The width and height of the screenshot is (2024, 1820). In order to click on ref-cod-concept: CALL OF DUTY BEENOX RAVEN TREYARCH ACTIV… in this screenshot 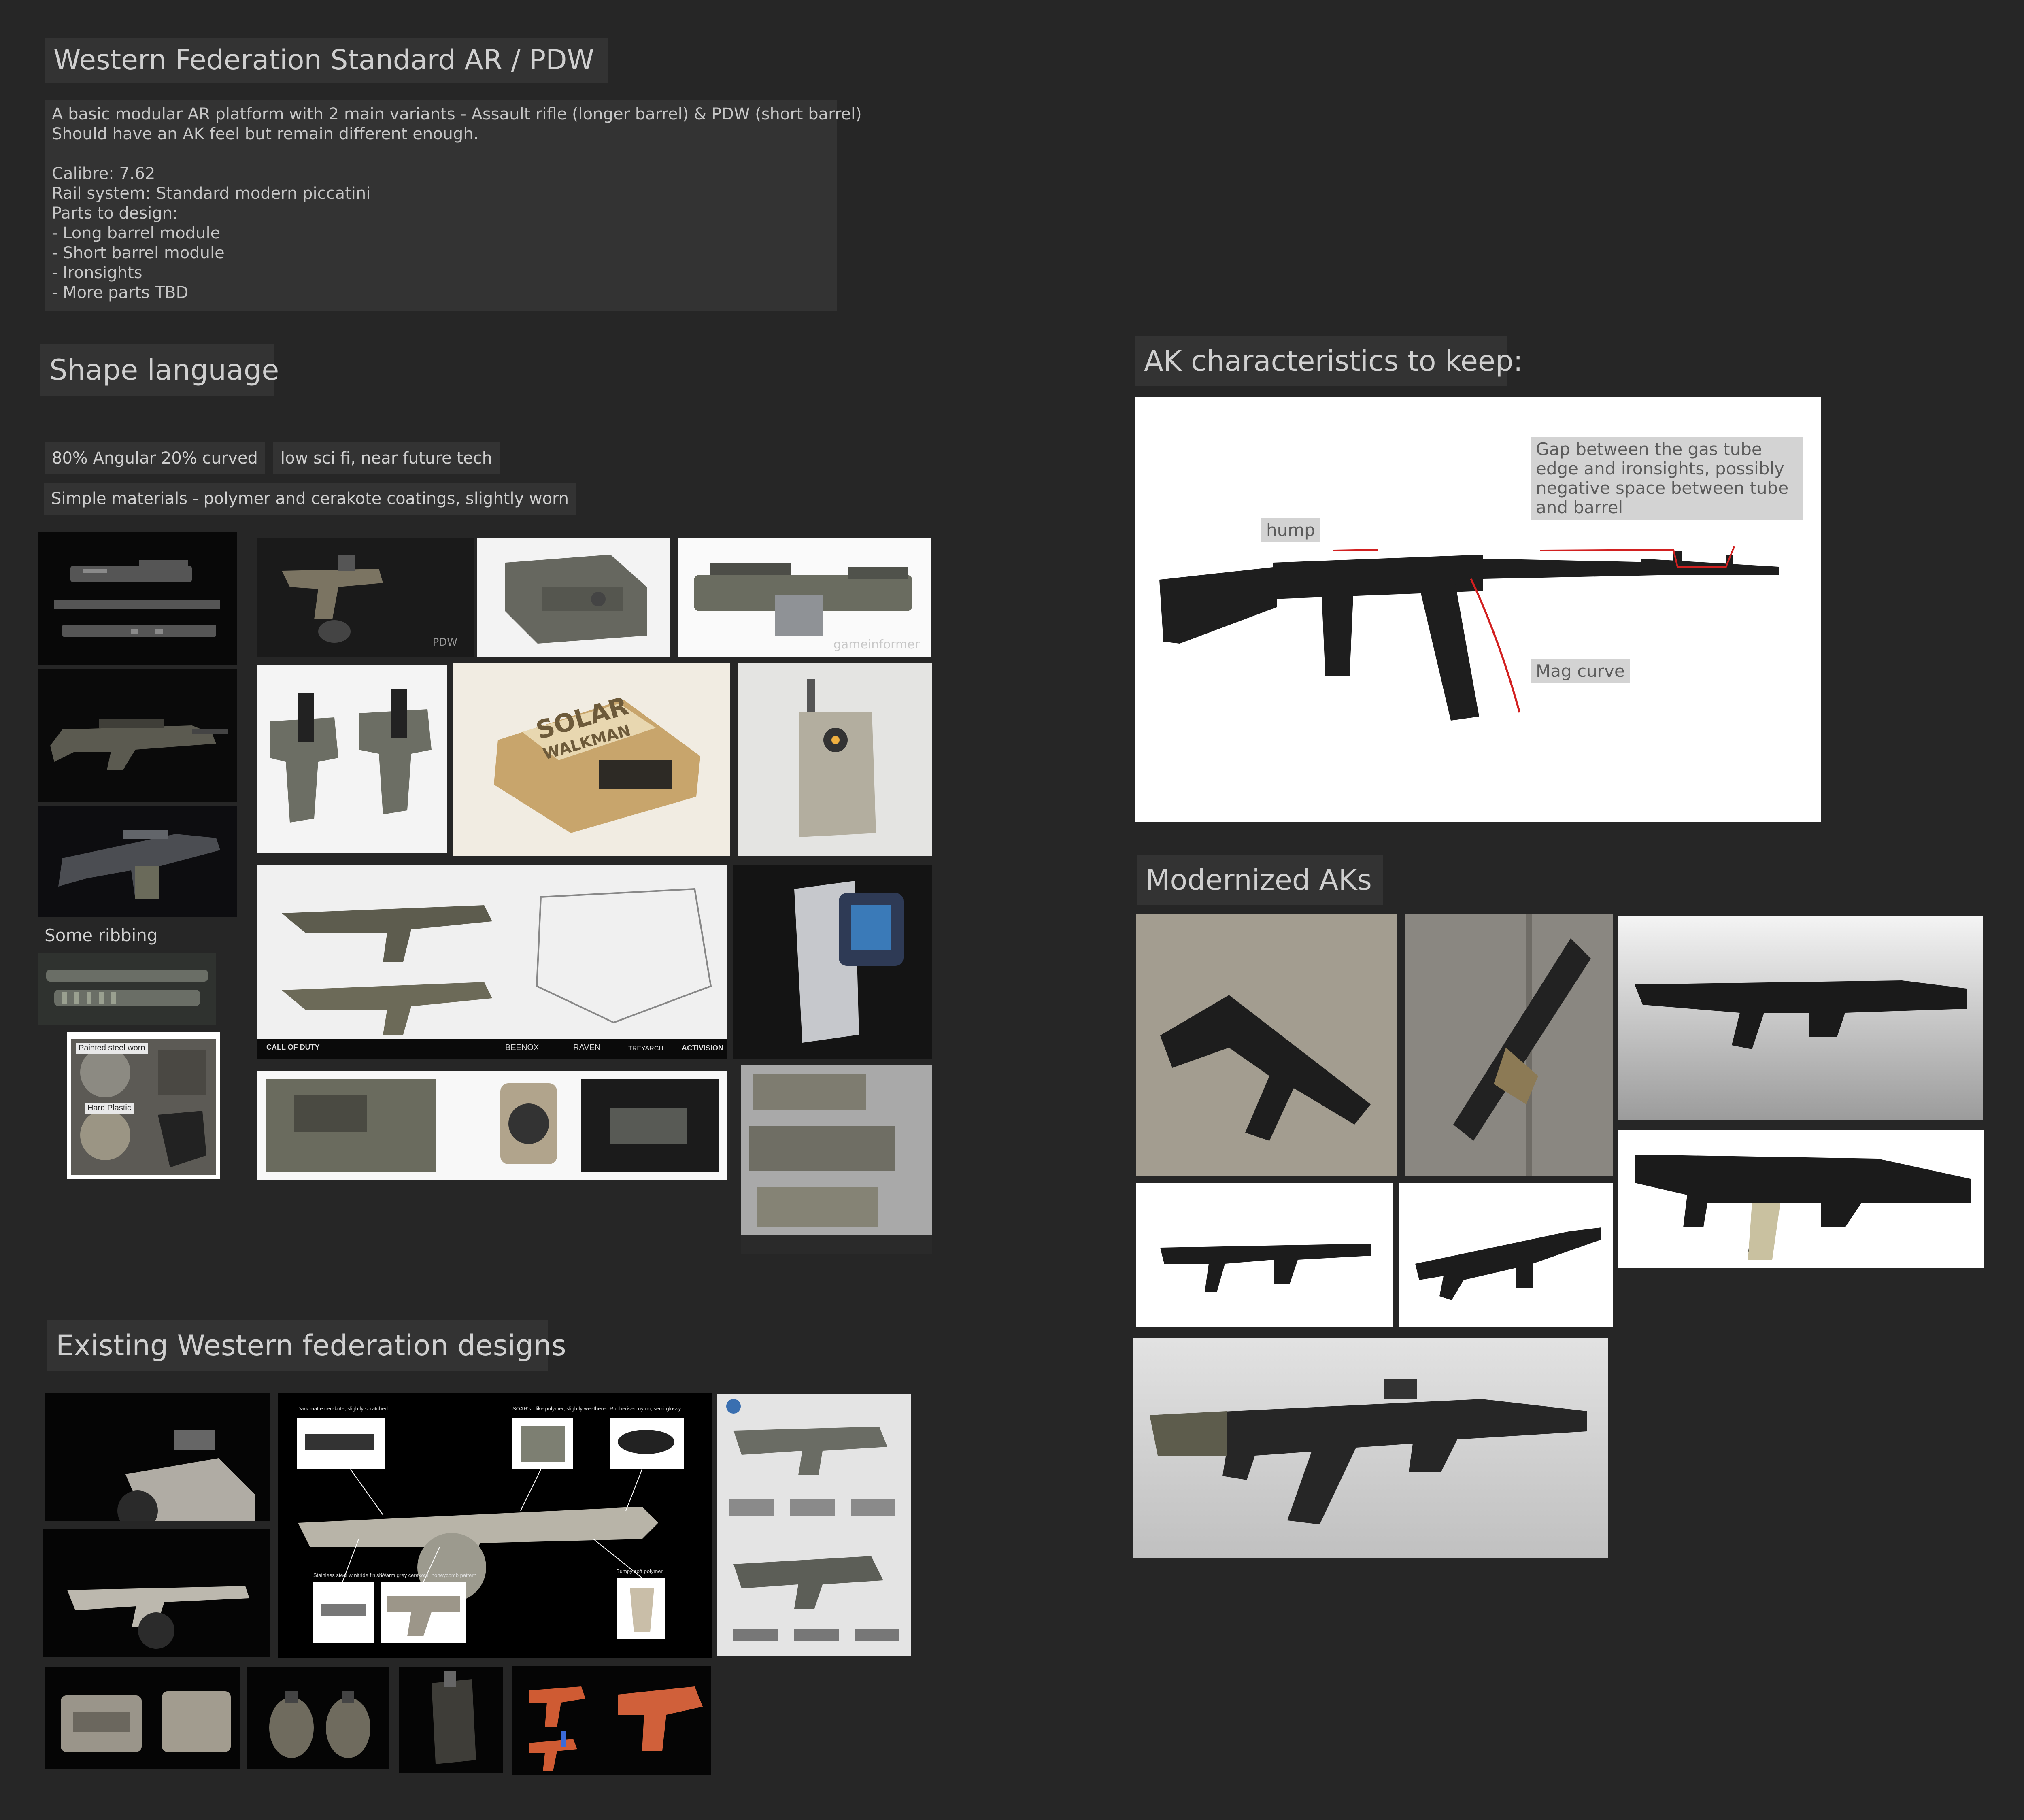, I will do `click(492, 962)`.